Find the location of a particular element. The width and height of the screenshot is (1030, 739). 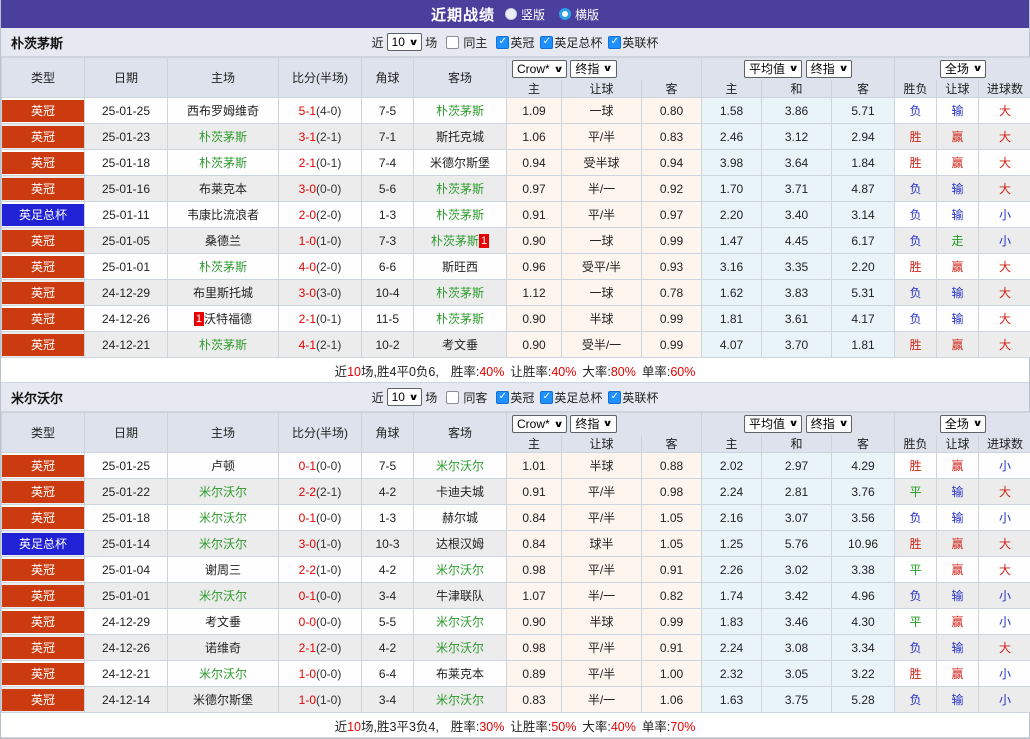

col-header-avg-away: 客 is located at coordinates (863, 444).